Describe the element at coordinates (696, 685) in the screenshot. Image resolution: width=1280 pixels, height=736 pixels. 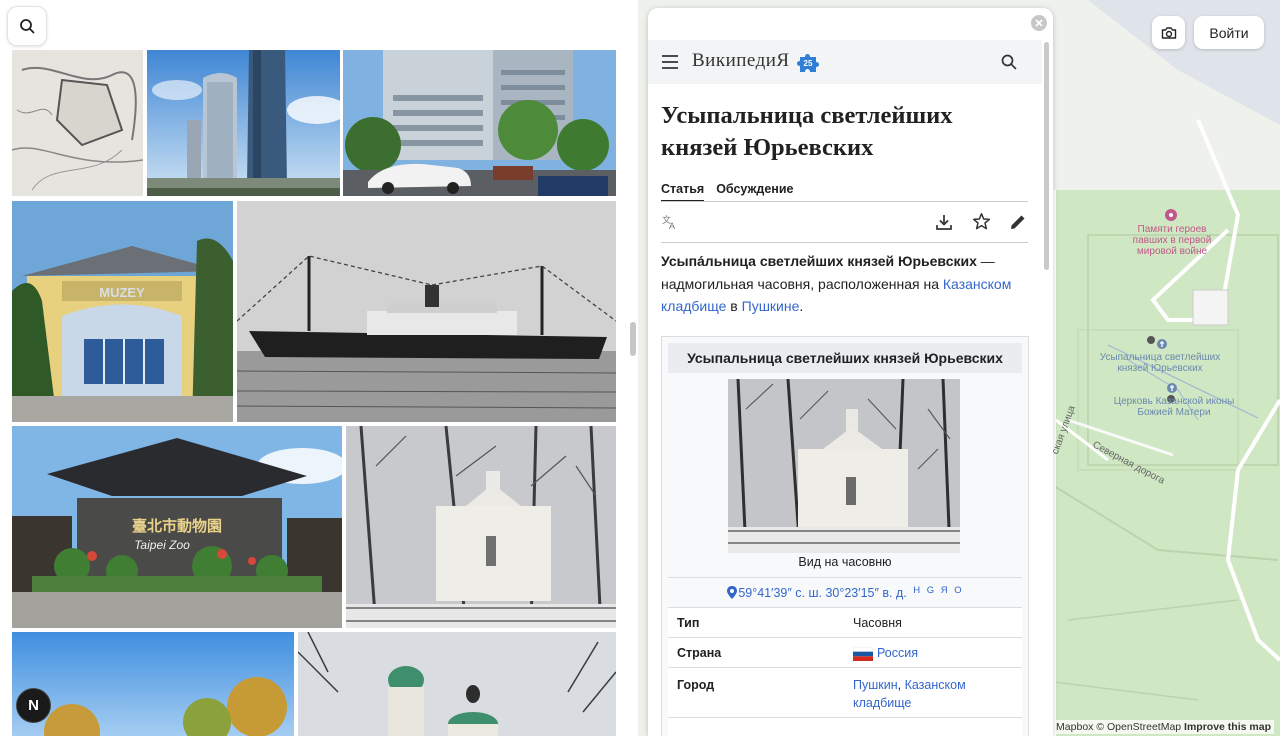
I see `row-city-label: Город` at that location.